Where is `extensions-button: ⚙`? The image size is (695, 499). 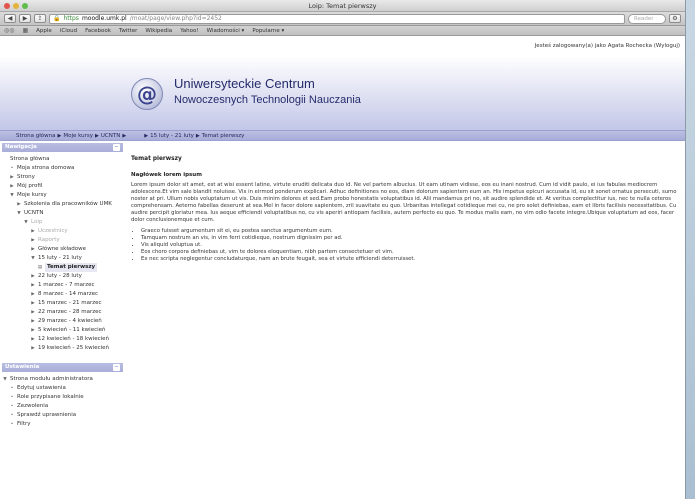
extensions-button: ⚙ is located at coordinates (675, 18).